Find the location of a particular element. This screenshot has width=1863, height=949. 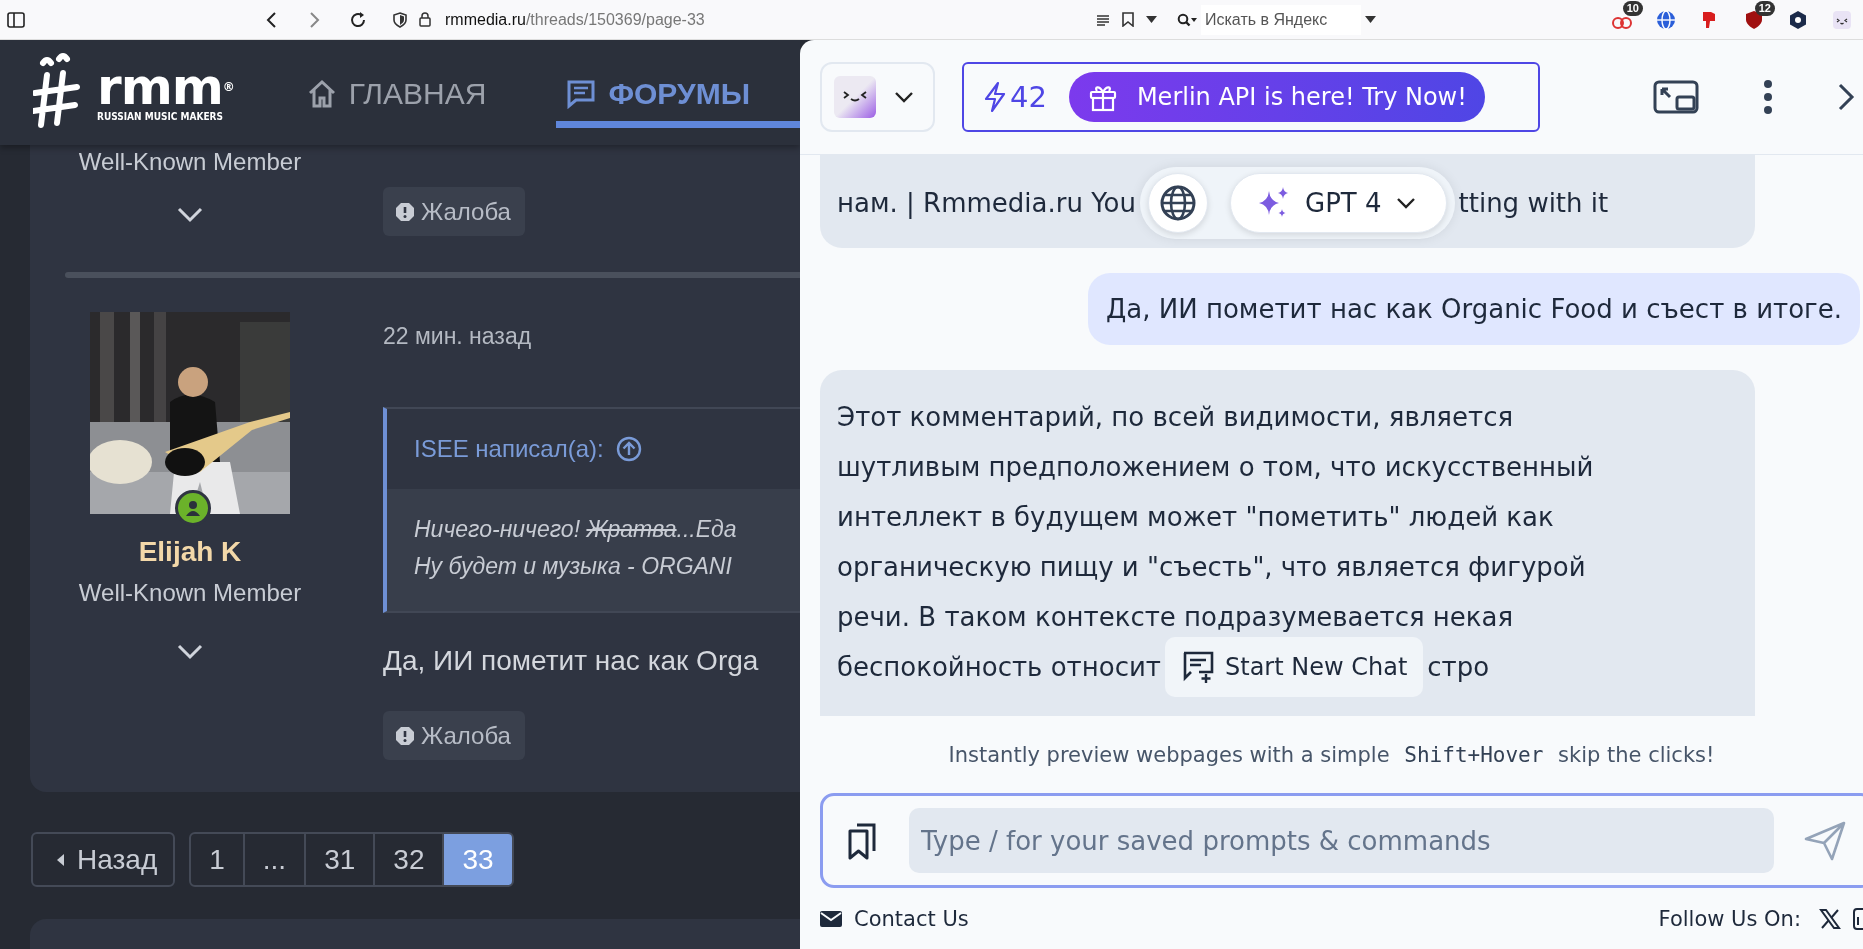

message-text: tting with it is located at coordinates (1533, 203).